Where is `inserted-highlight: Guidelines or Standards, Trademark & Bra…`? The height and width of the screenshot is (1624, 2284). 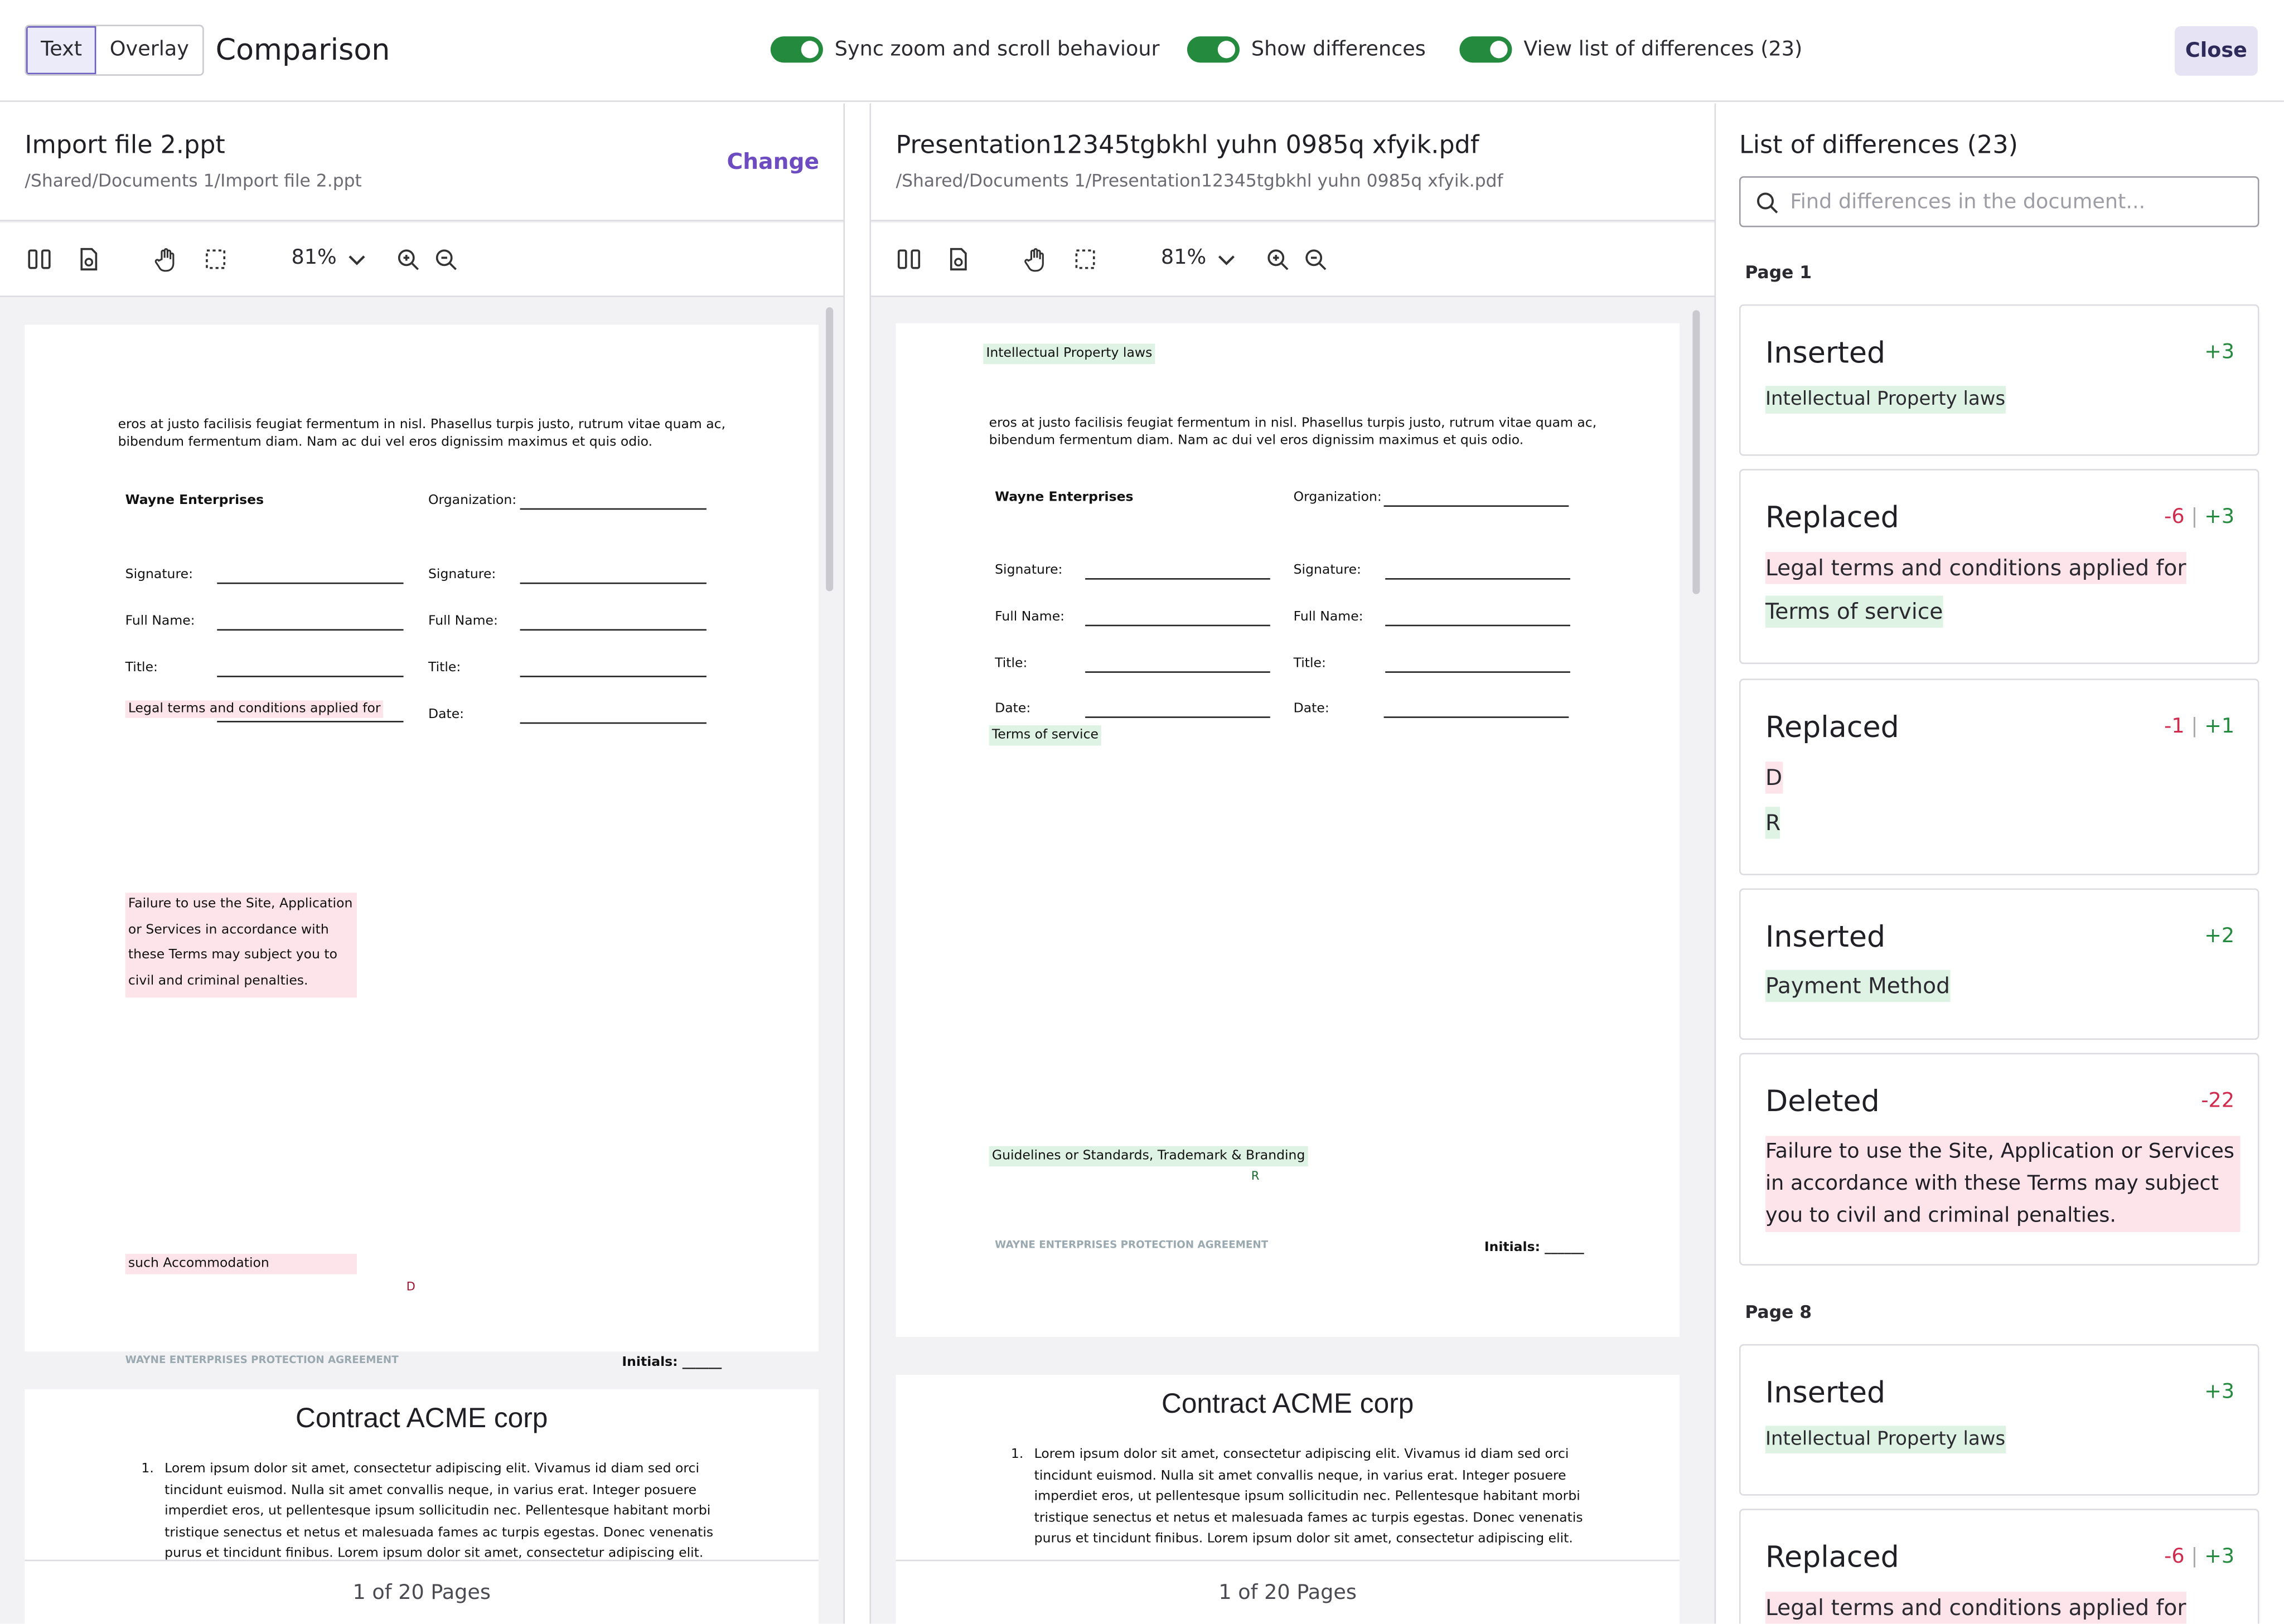
inserted-highlight: Guidelines or Standards, Trademark & Bra… is located at coordinates (1148, 1156).